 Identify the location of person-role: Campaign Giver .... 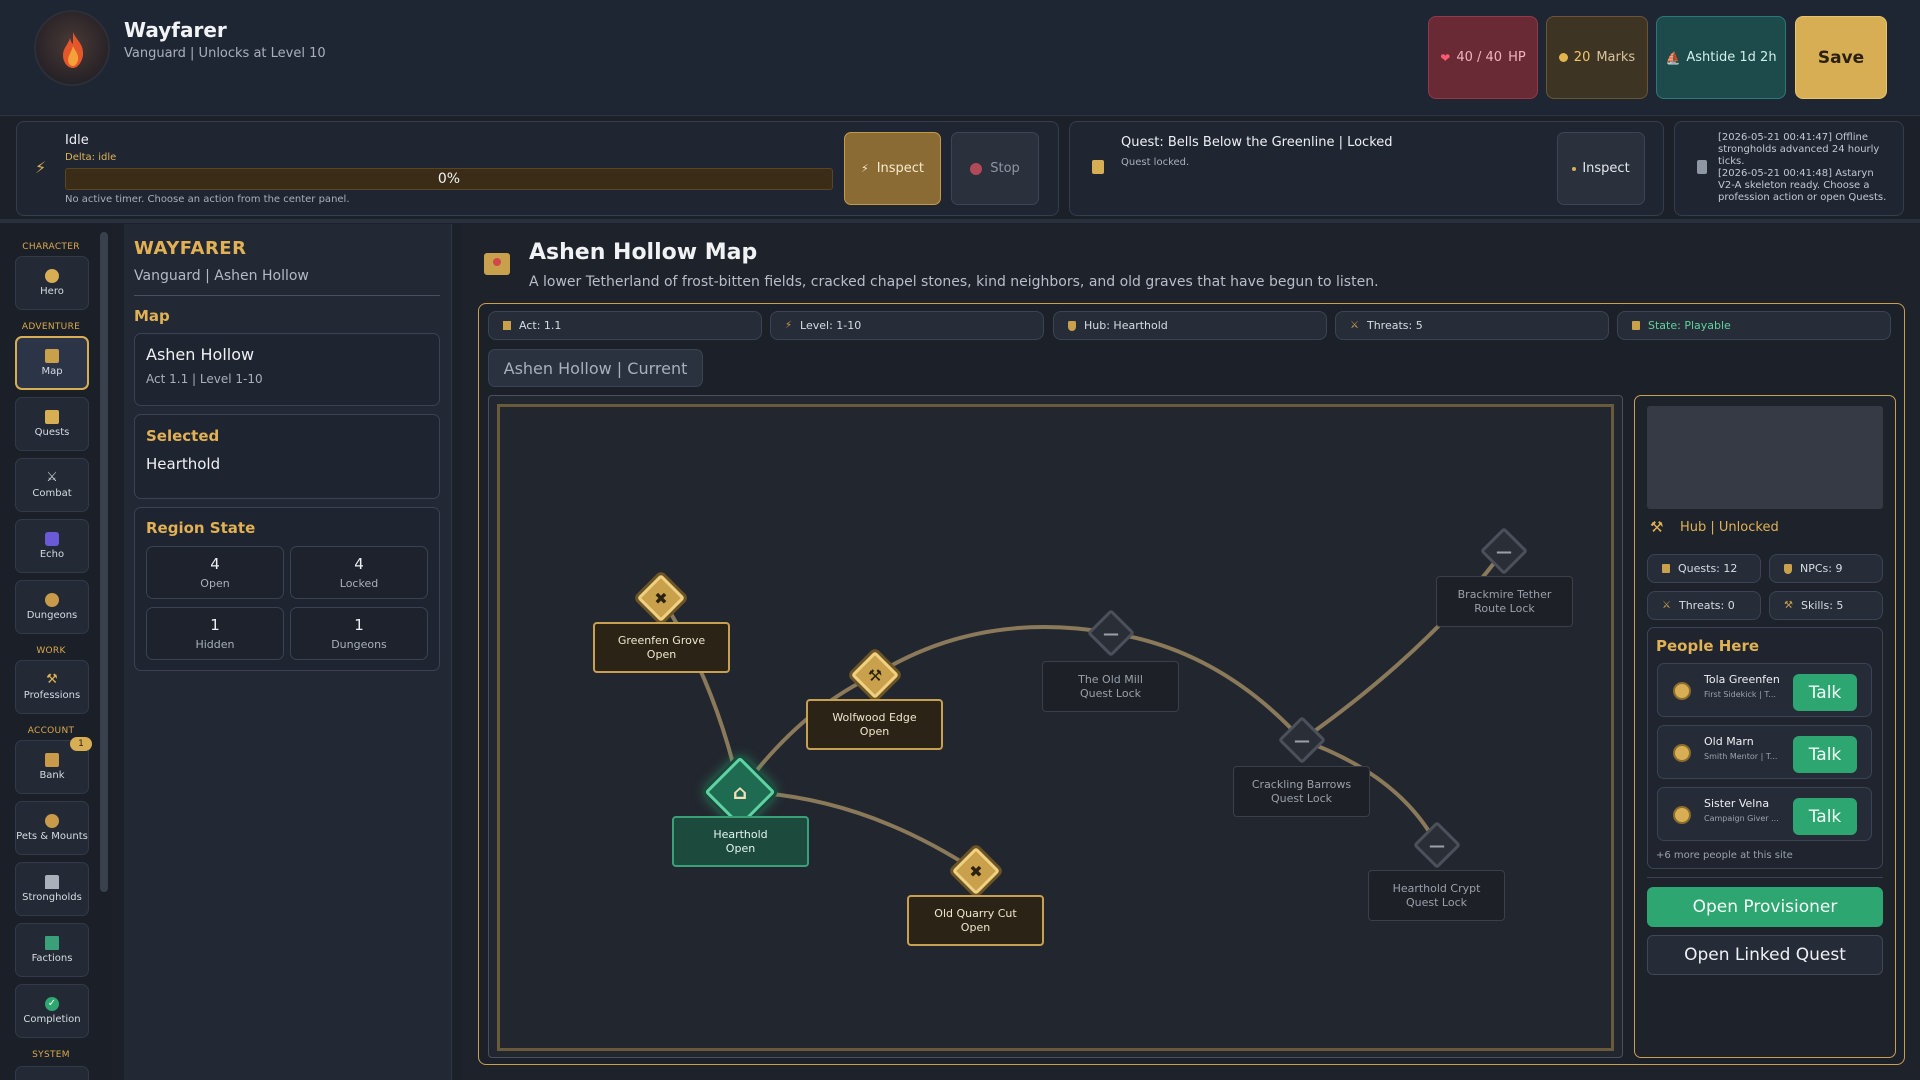
(1741, 818).